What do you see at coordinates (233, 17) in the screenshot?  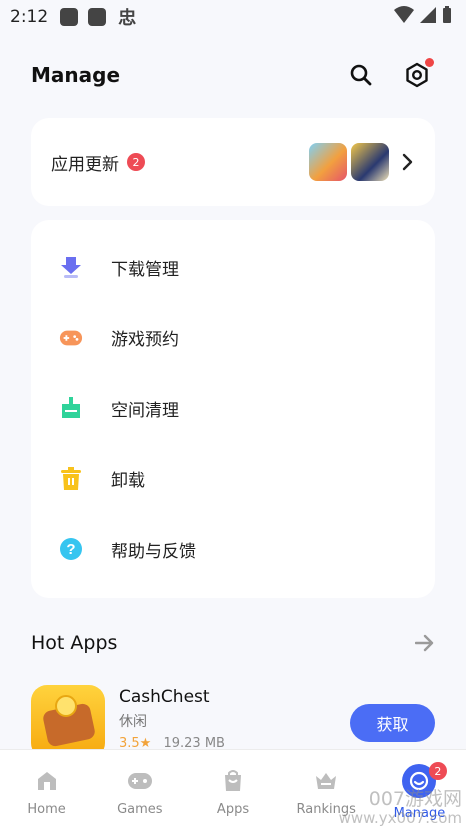 I see `status-bar: 2:12 忠` at bounding box center [233, 17].